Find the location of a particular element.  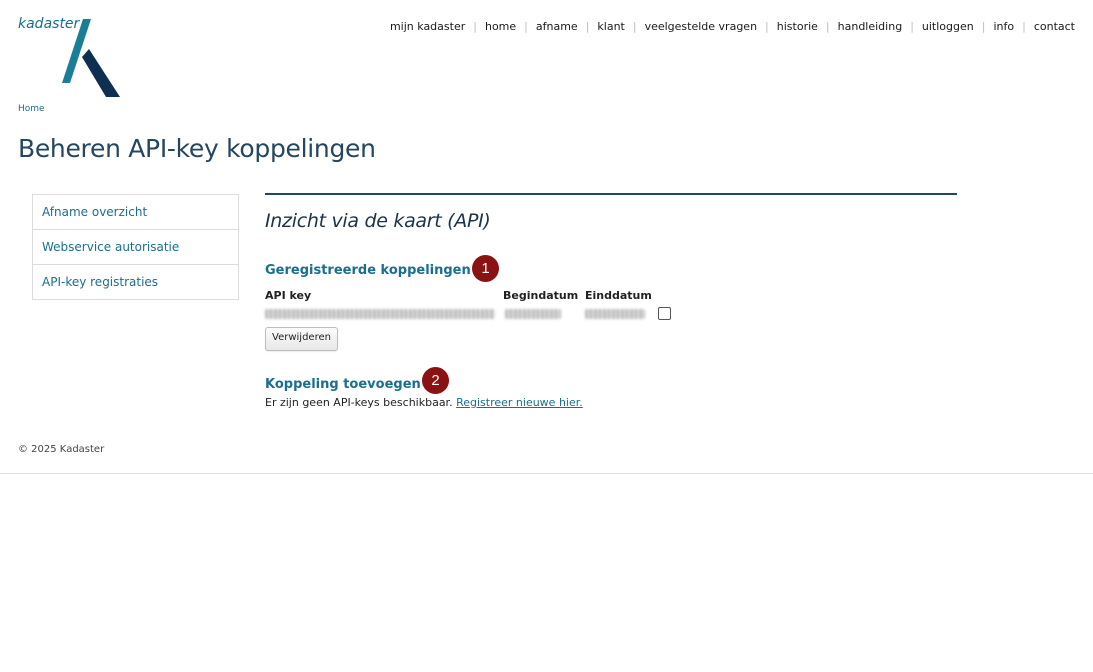

column-header-begindatum: Begindatum is located at coordinates (541, 295).